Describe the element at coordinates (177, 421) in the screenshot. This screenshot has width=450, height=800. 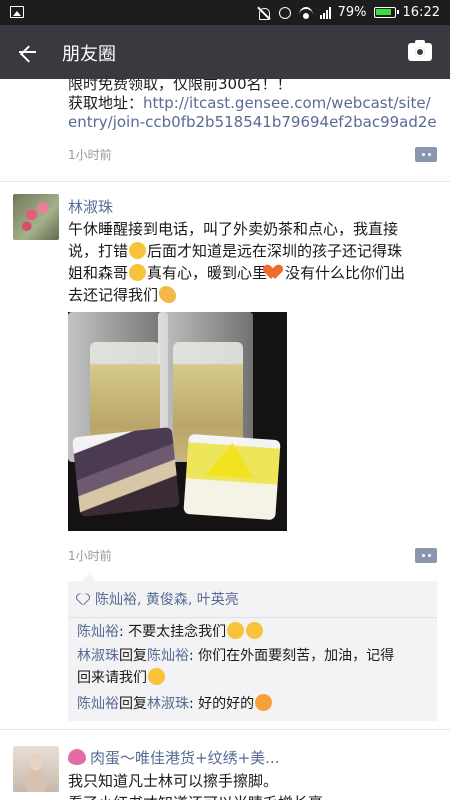
I see `post-photo` at that location.